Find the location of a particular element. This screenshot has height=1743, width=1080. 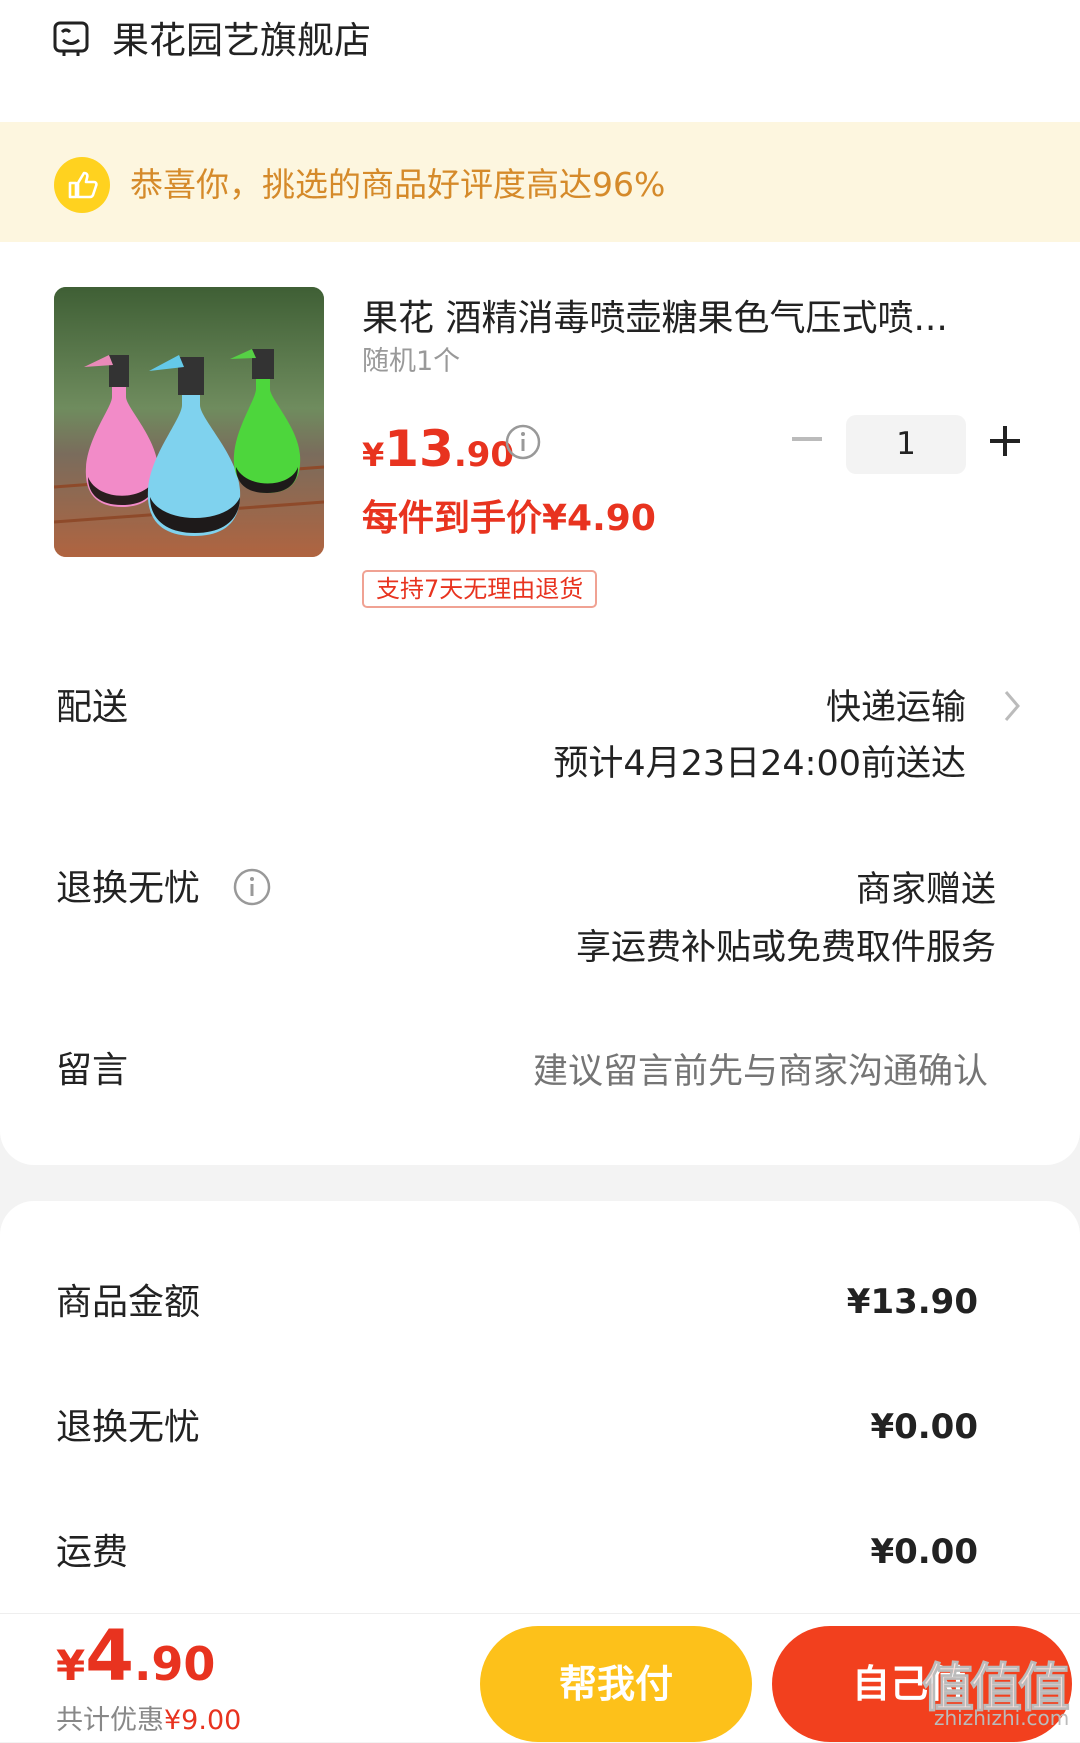

product-variant: 随机1个 is located at coordinates (411, 362).